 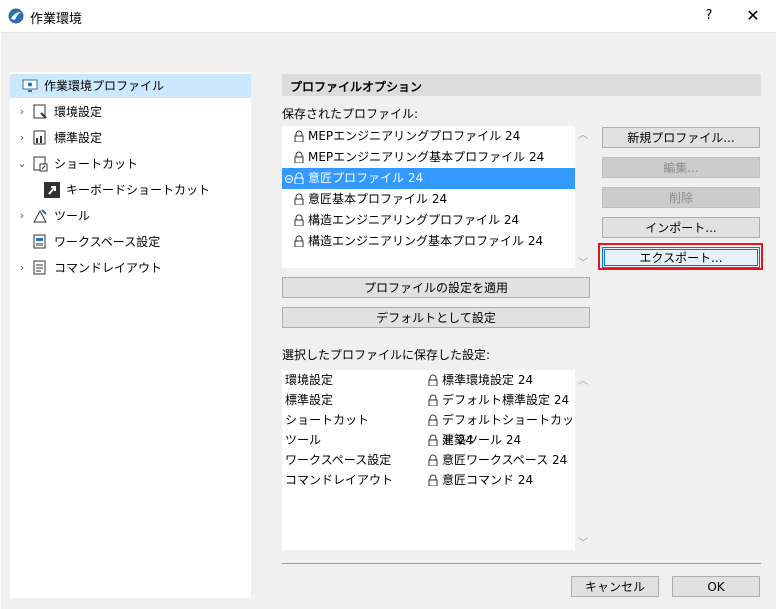 I want to click on settings-row: ワークスペース設定 意匠ワークスペース 24, so click(x=428, y=460).